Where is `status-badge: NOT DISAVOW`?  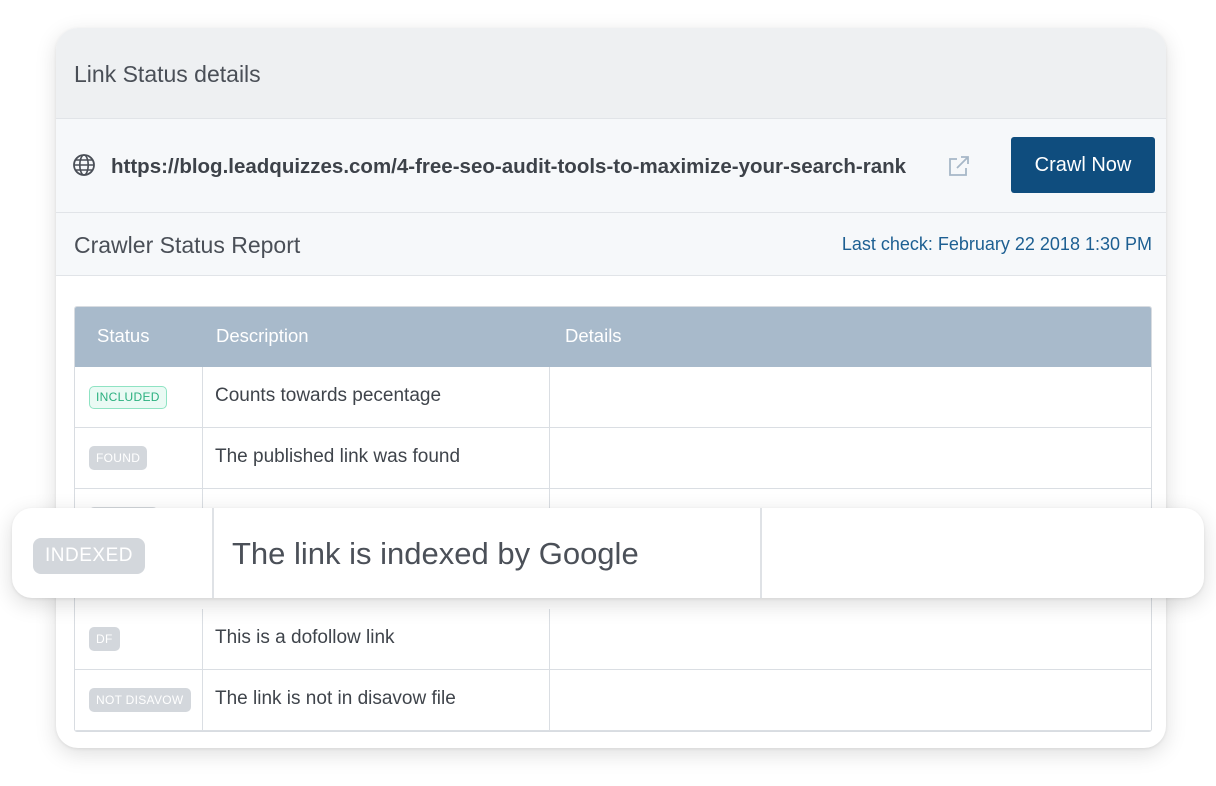 status-badge: NOT DISAVOW is located at coordinates (140, 700).